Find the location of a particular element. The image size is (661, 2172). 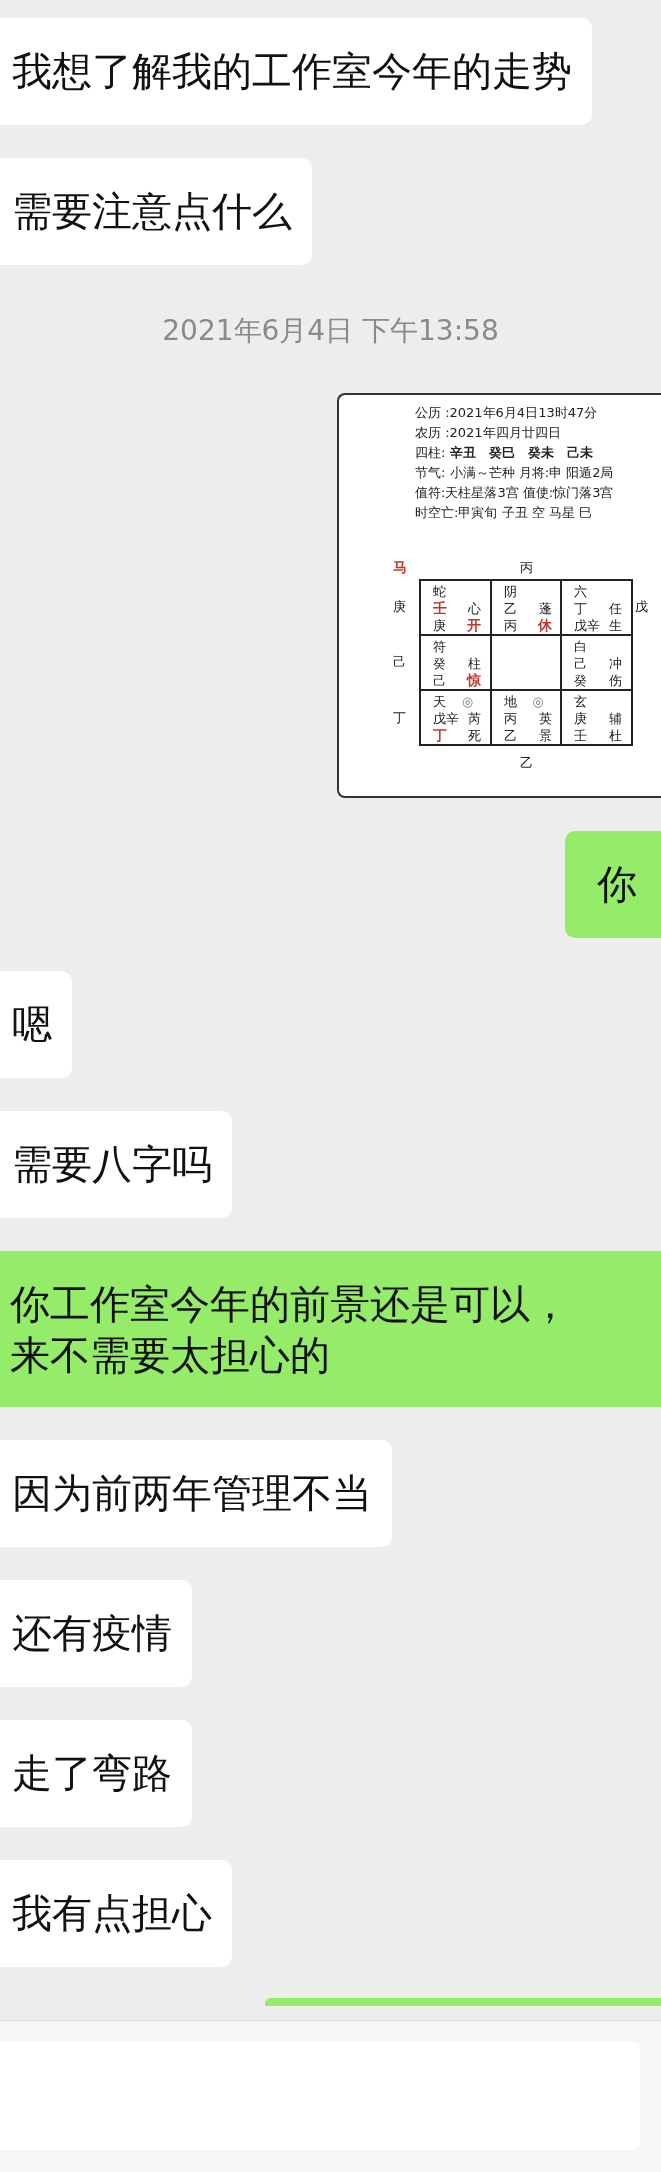

cell-text: 符 is located at coordinates (439, 646).